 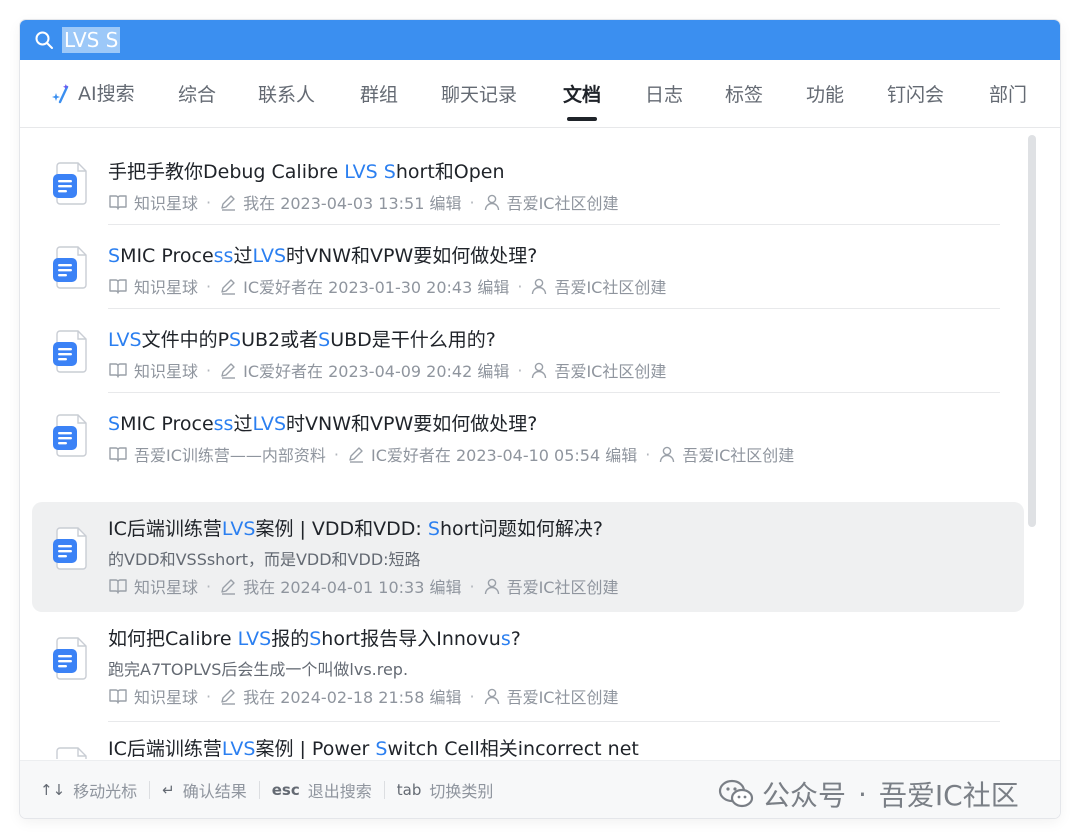 What do you see at coordinates (582, 94) in the screenshot?
I see `tab-documents: 文档` at bounding box center [582, 94].